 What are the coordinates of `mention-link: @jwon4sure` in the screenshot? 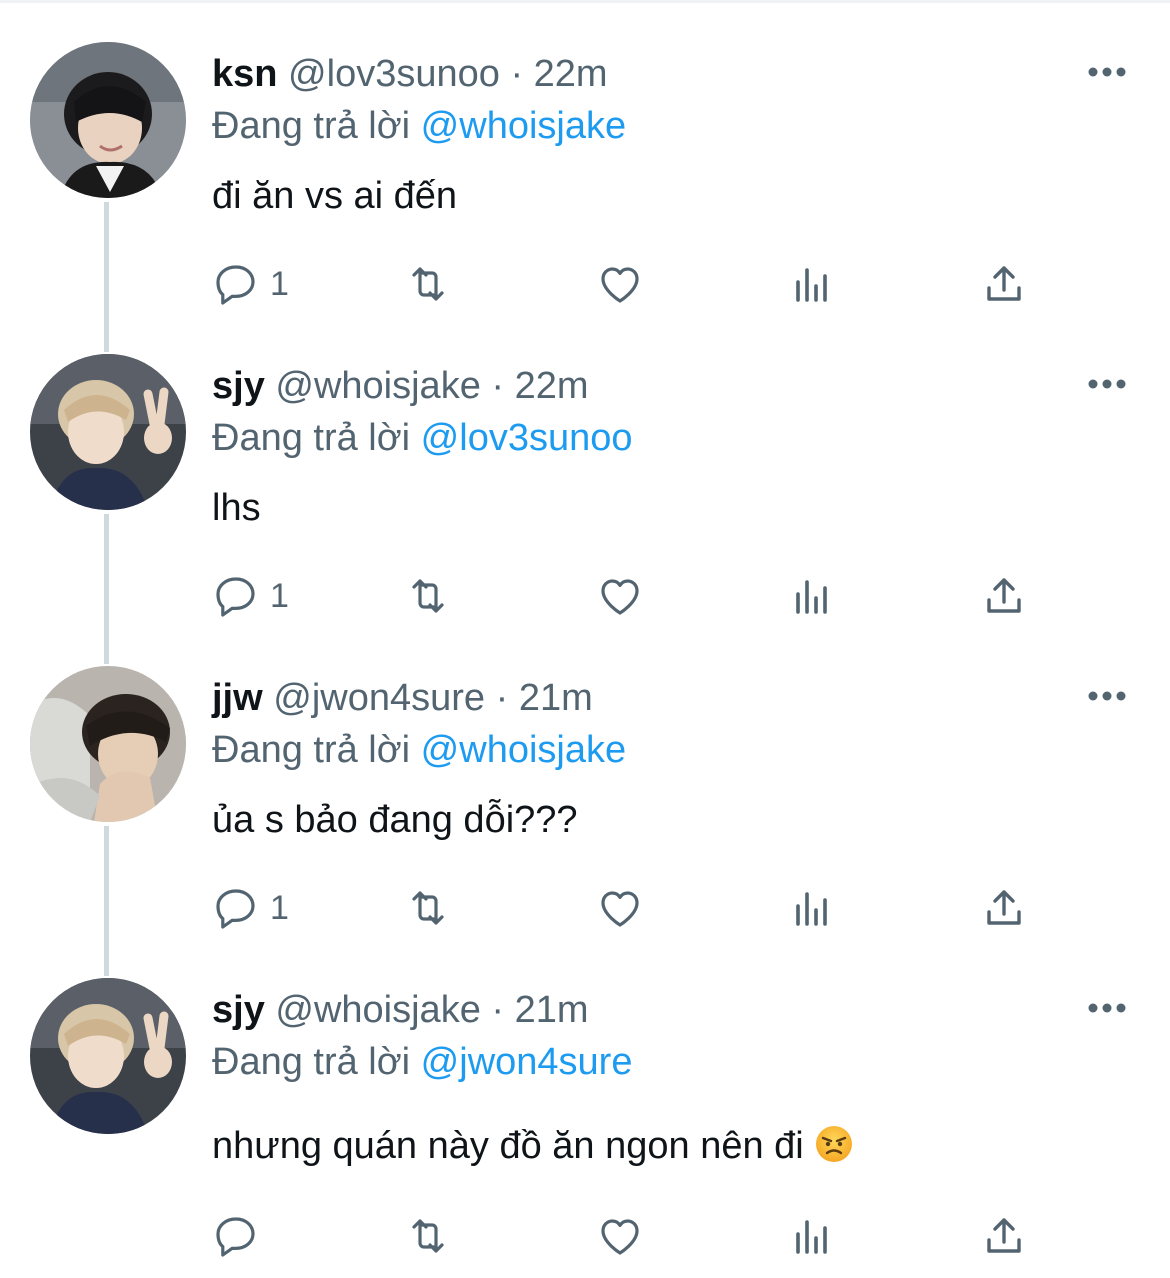 It's located at (527, 1062).